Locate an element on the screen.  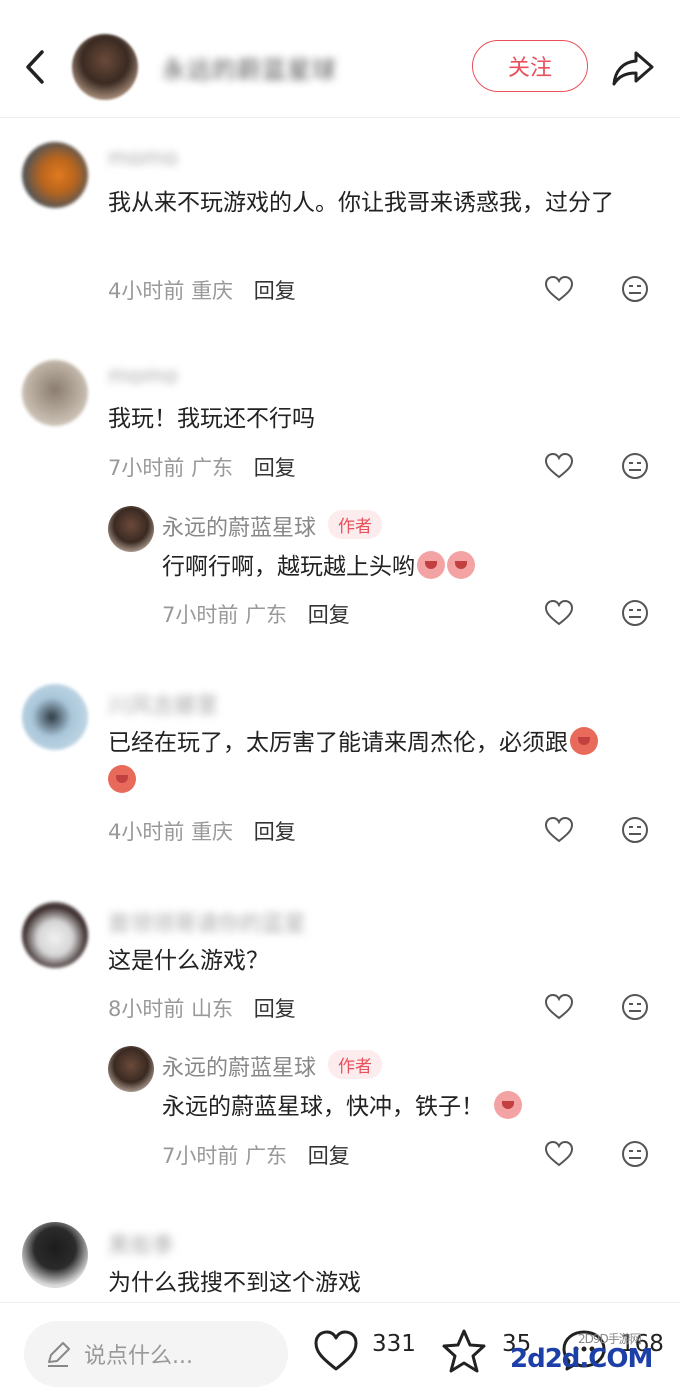
top-bar: 永远的蔚蓝星球 关注 is located at coordinates (340, 59).